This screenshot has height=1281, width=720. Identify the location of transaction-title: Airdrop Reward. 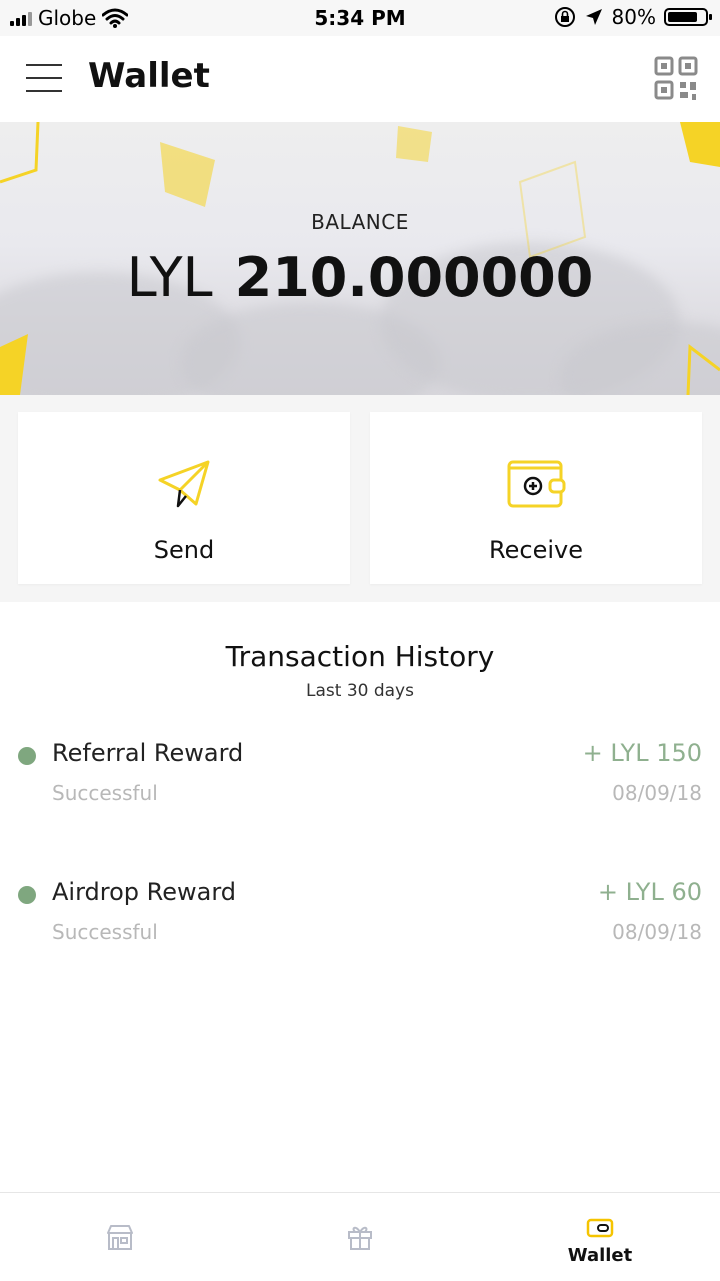
(144, 892).